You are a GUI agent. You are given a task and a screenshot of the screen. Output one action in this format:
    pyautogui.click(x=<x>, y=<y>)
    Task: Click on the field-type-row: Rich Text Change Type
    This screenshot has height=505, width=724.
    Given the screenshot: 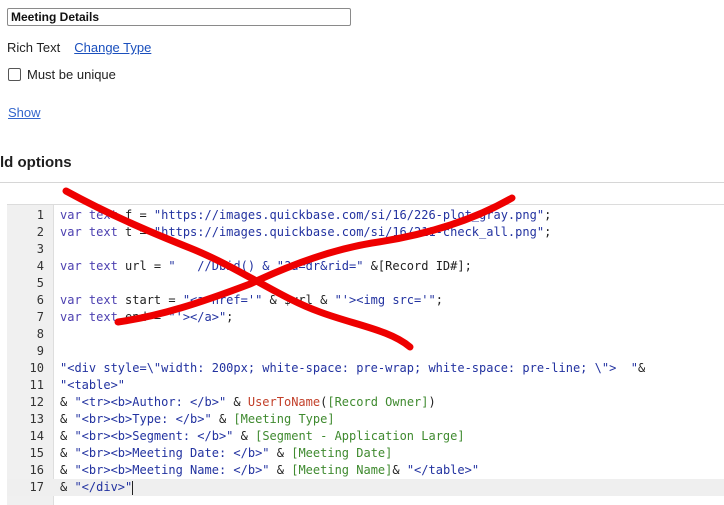 What is the action you would take?
    pyautogui.click(x=79, y=47)
    